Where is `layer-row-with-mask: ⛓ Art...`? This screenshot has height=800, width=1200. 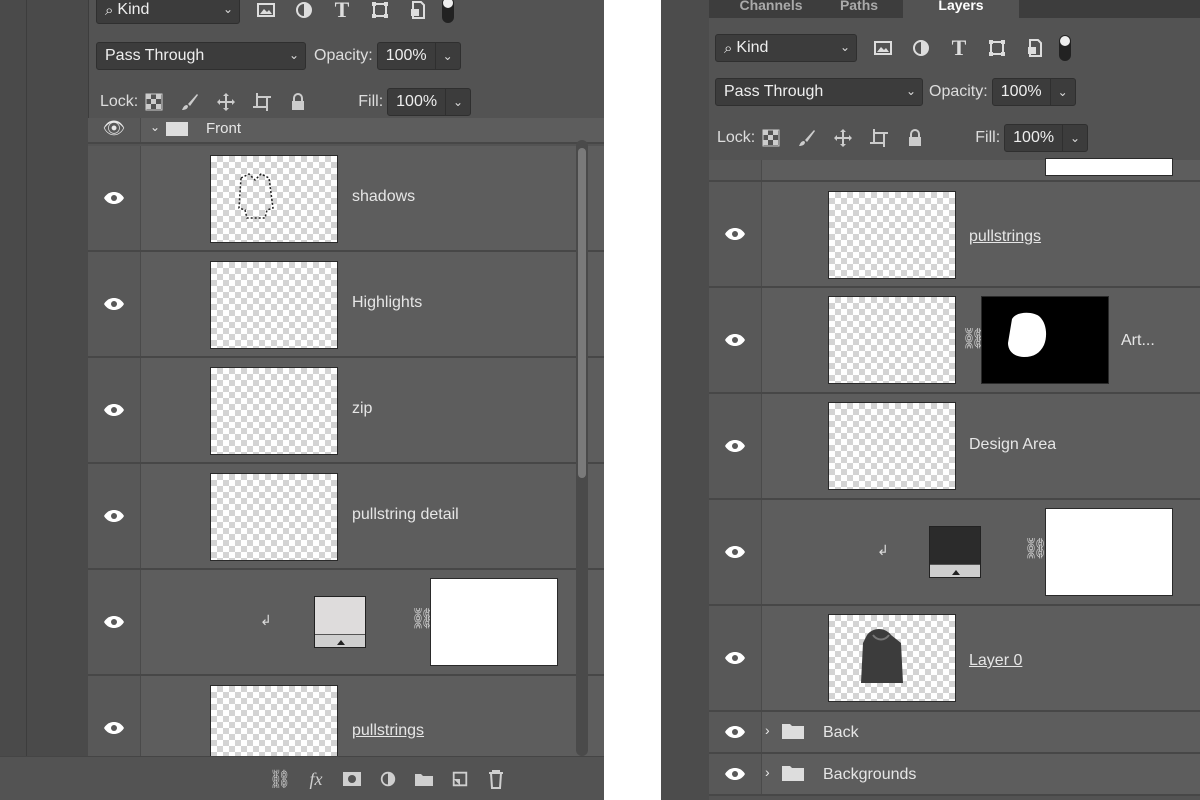
layer-row-with-mask: ⛓ Art... is located at coordinates (954, 341).